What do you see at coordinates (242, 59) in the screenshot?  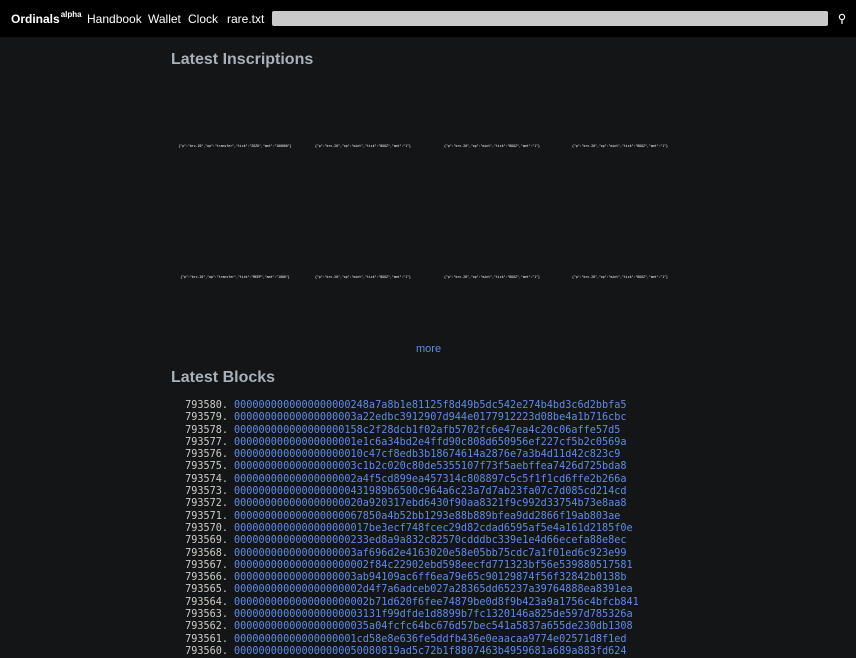 I see `latest-inscriptions-heading: Latest Inscriptions` at bounding box center [242, 59].